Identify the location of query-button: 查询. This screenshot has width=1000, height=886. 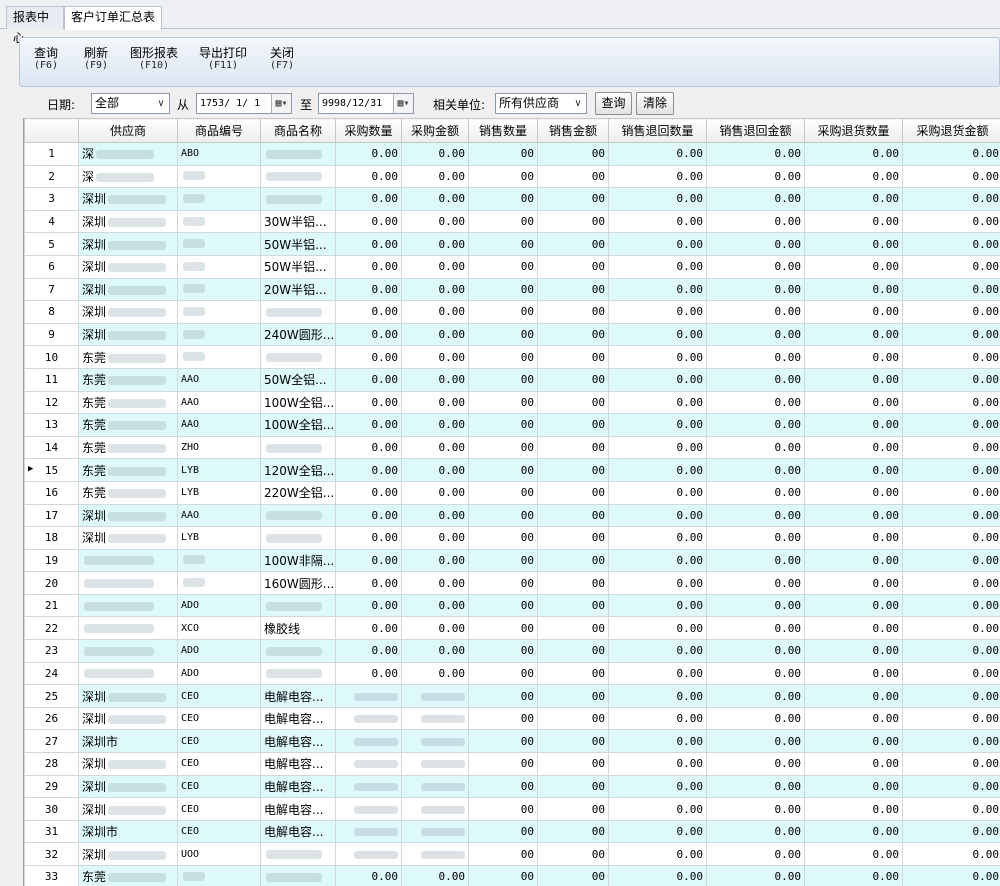
(613, 103).